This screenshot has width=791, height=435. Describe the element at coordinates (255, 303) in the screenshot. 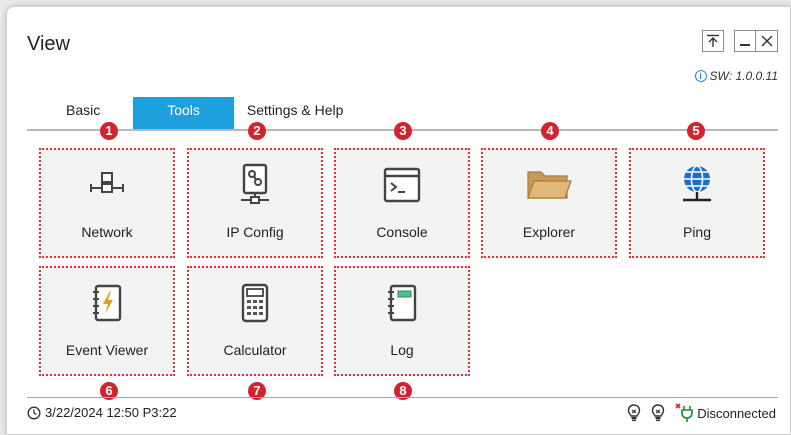

I see `calculator-icon` at that location.